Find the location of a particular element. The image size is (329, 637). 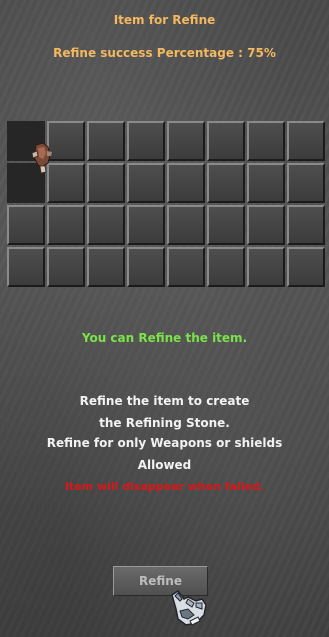

panel-title: Item for Refine is located at coordinates (164, 20).